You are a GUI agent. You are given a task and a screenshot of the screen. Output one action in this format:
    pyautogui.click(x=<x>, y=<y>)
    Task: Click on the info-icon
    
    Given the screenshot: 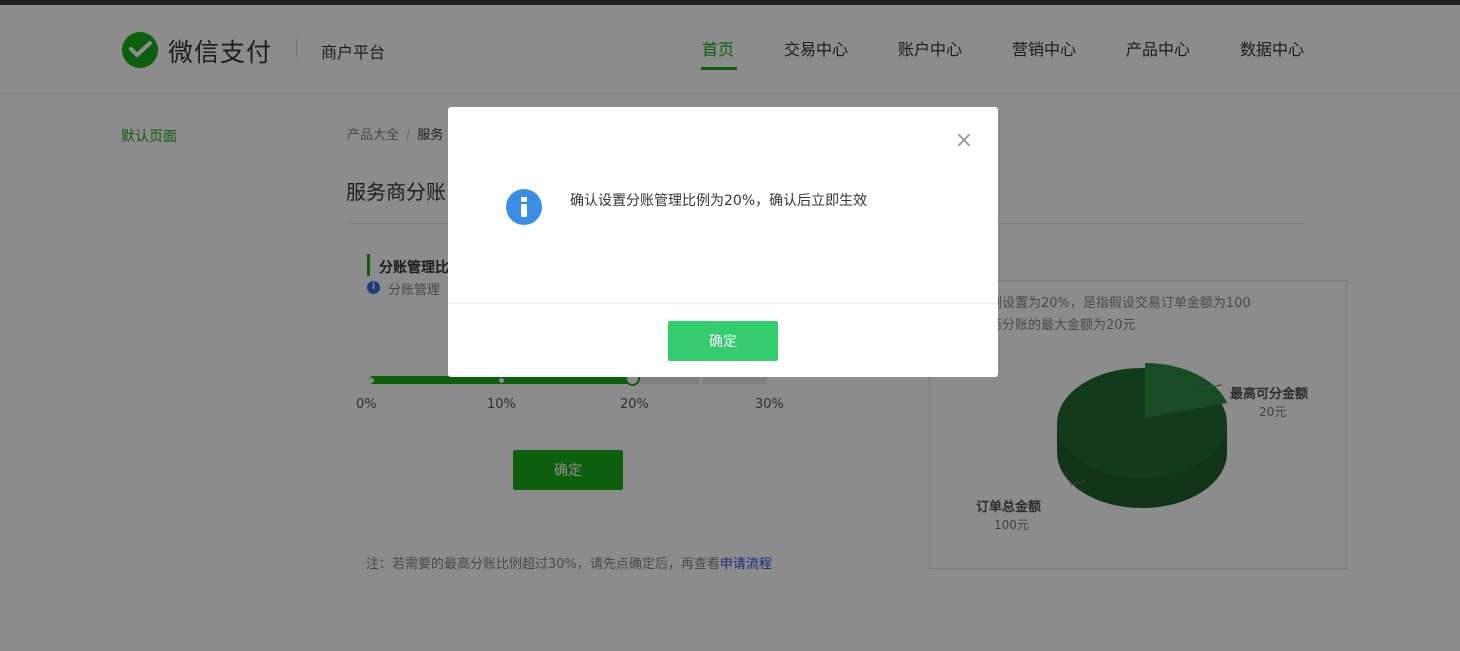 What is the action you would take?
    pyautogui.click(x=524, y=207)
    